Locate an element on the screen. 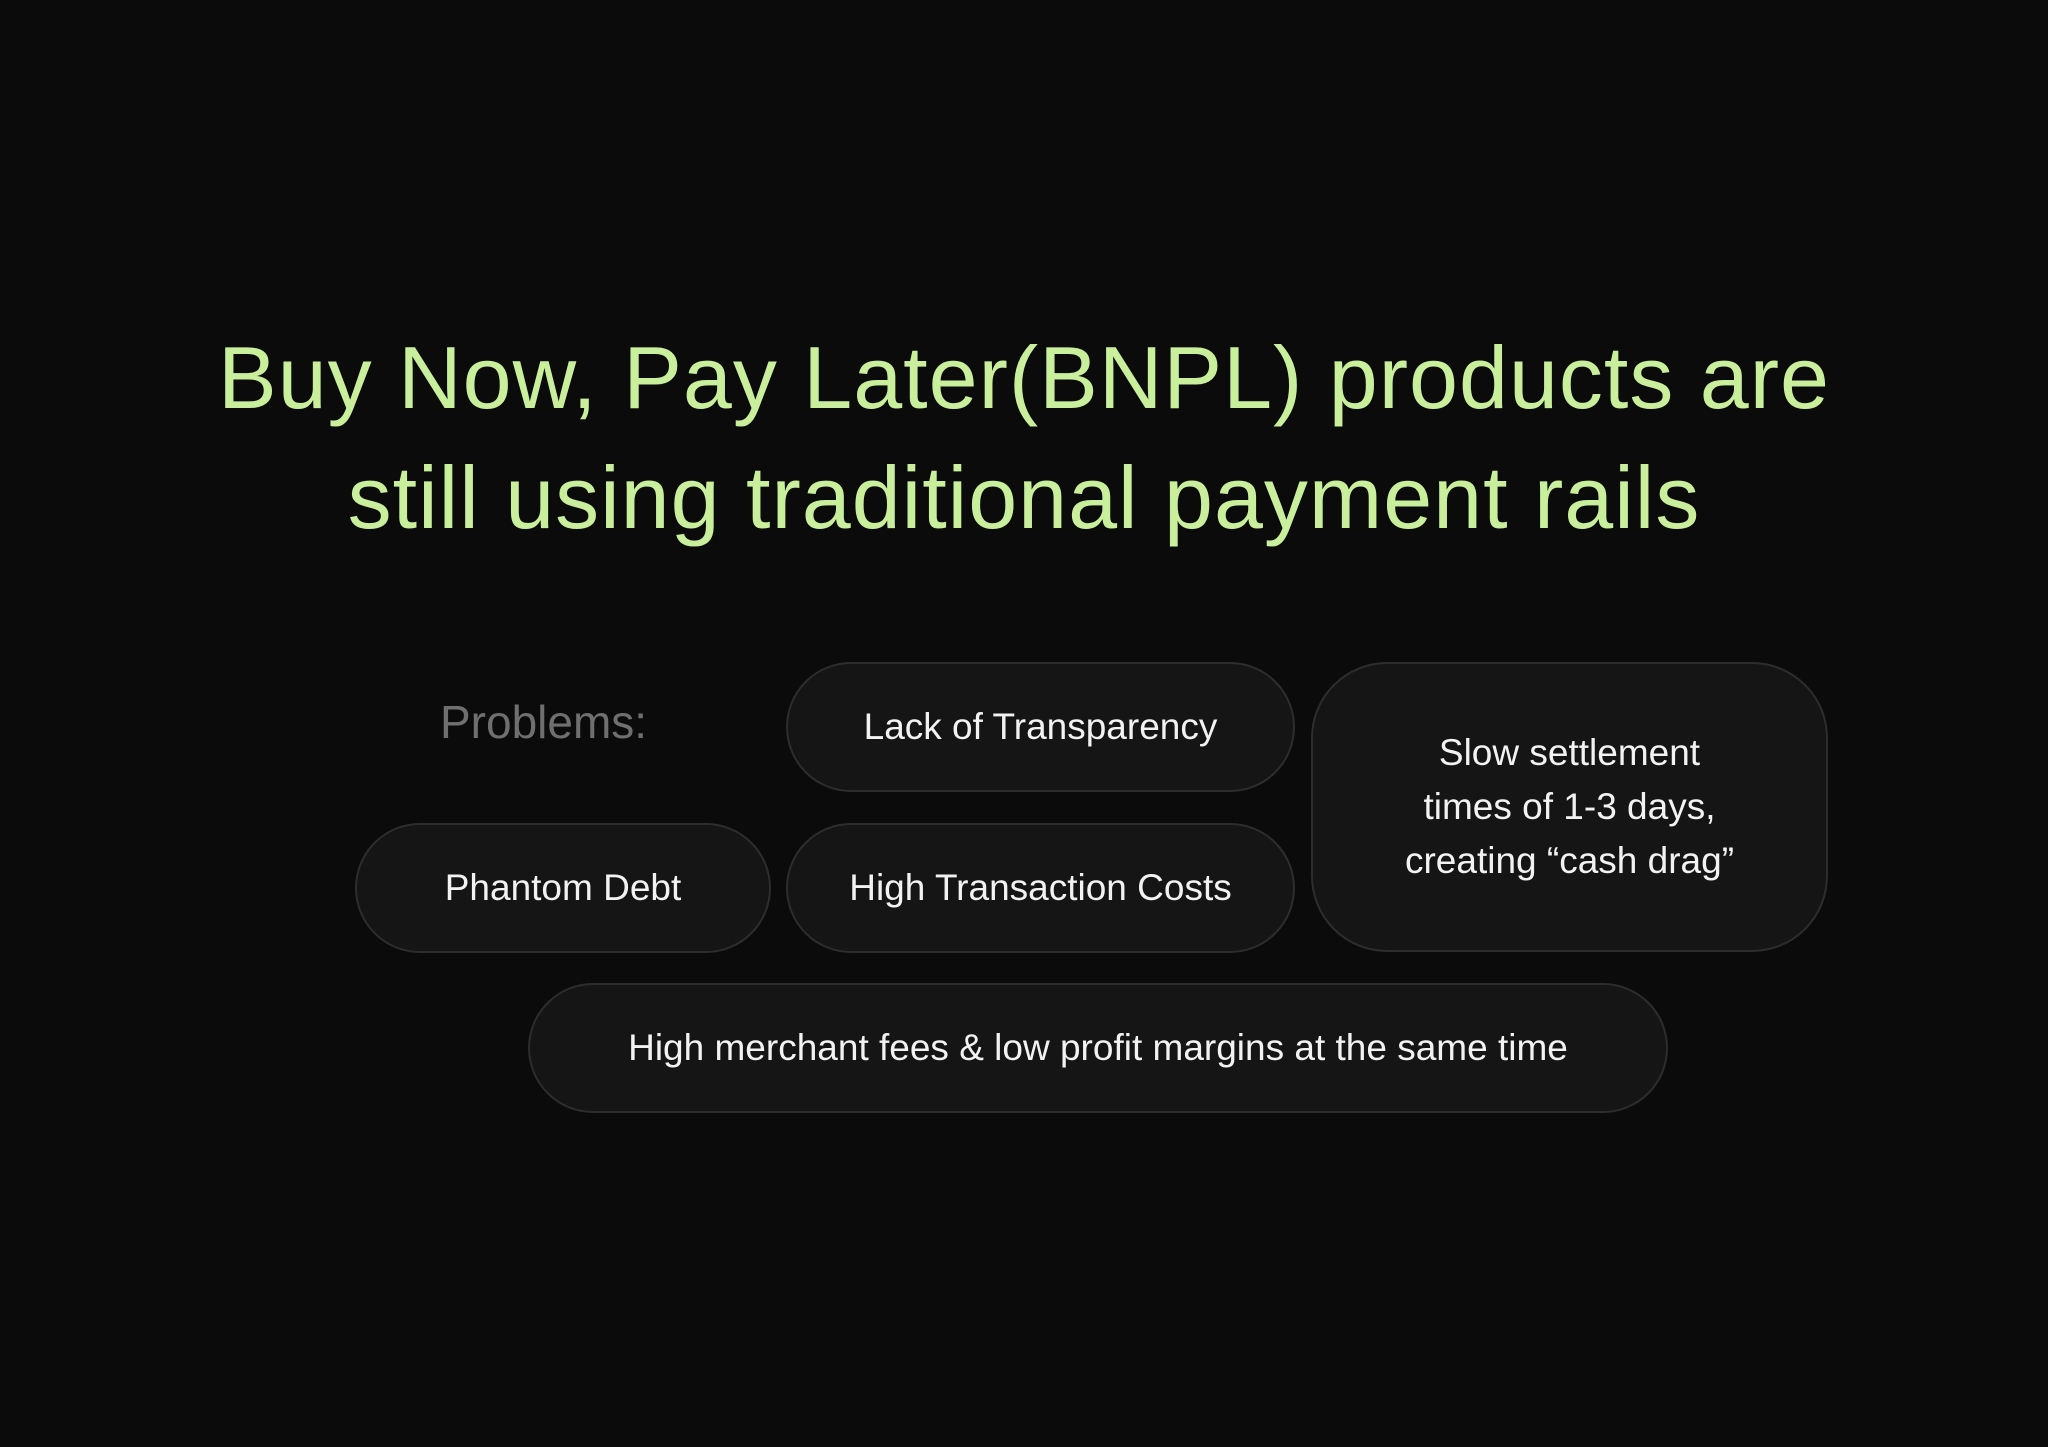  problem-pill-text-line-1: Slow settlement is located at coordinates (1569, 752).